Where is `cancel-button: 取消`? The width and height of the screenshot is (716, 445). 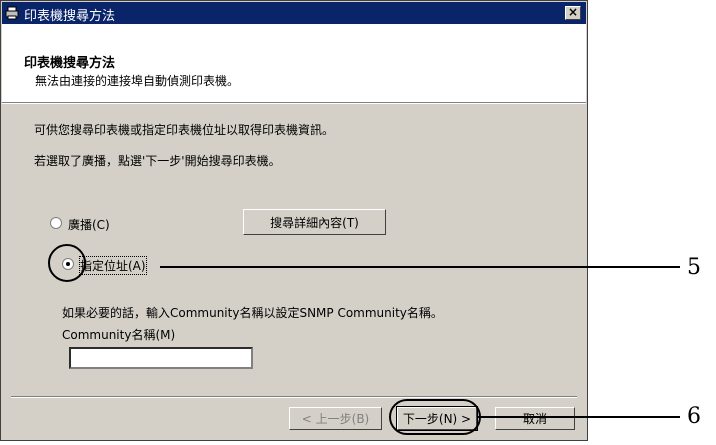 cancel-button: 取消 is located at coordinates (535, 418).